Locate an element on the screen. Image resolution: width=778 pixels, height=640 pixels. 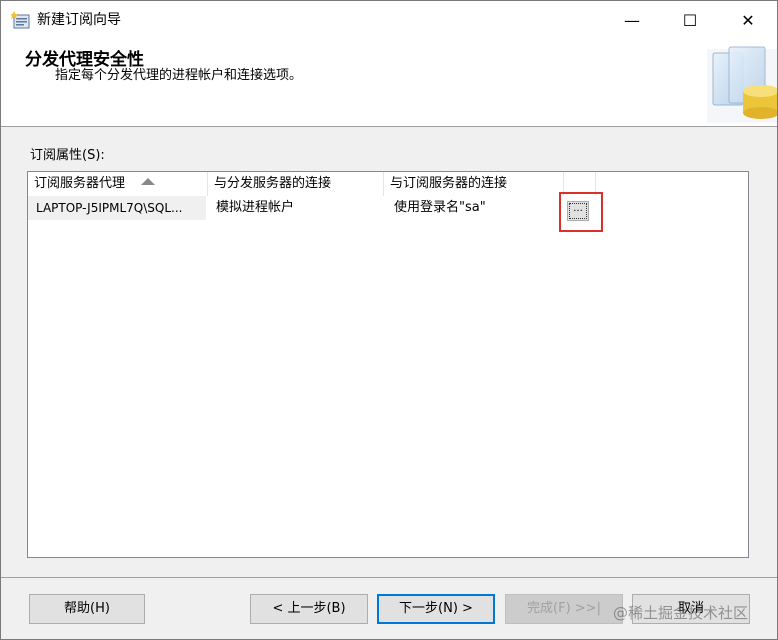
minimize-button: — is located at coordinates (632, 20).